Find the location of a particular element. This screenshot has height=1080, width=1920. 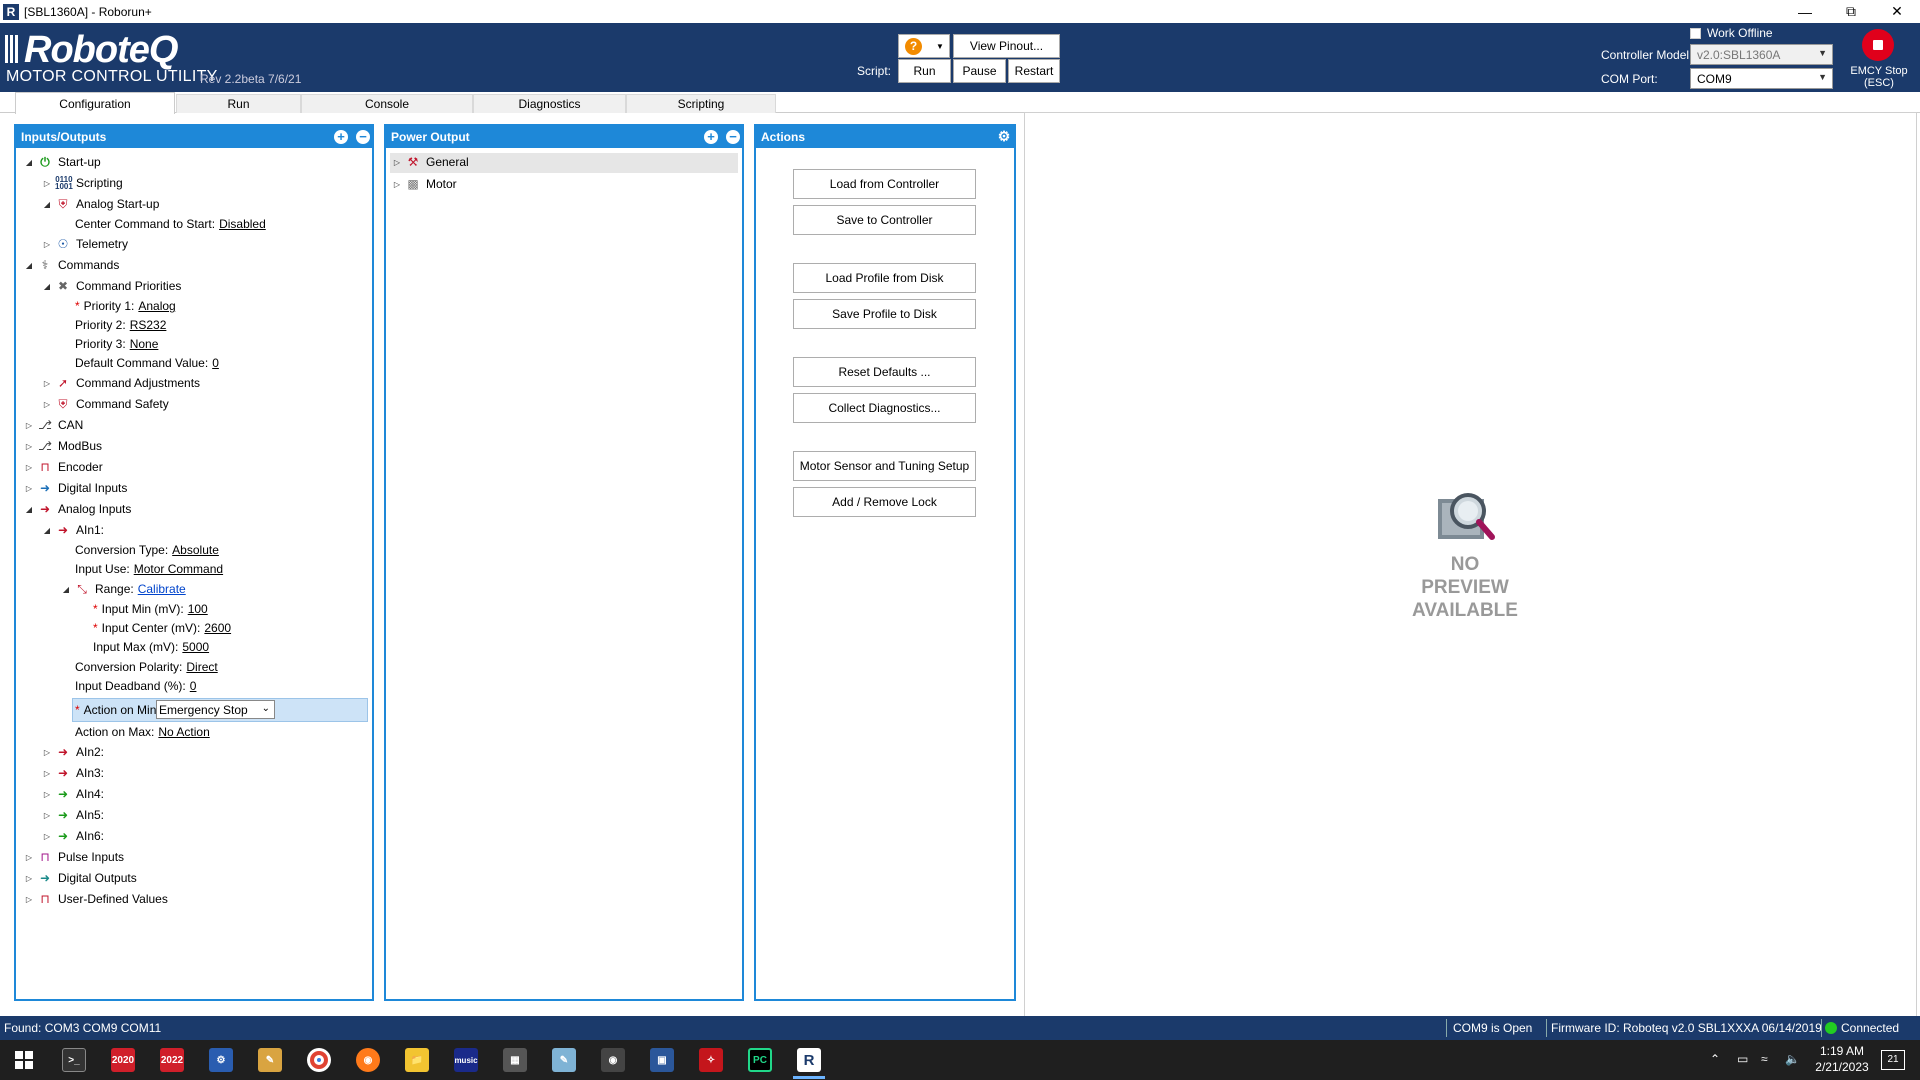

tree-prop-action-on-max: Action on Max: No Action is located at coordinates (142, 732).